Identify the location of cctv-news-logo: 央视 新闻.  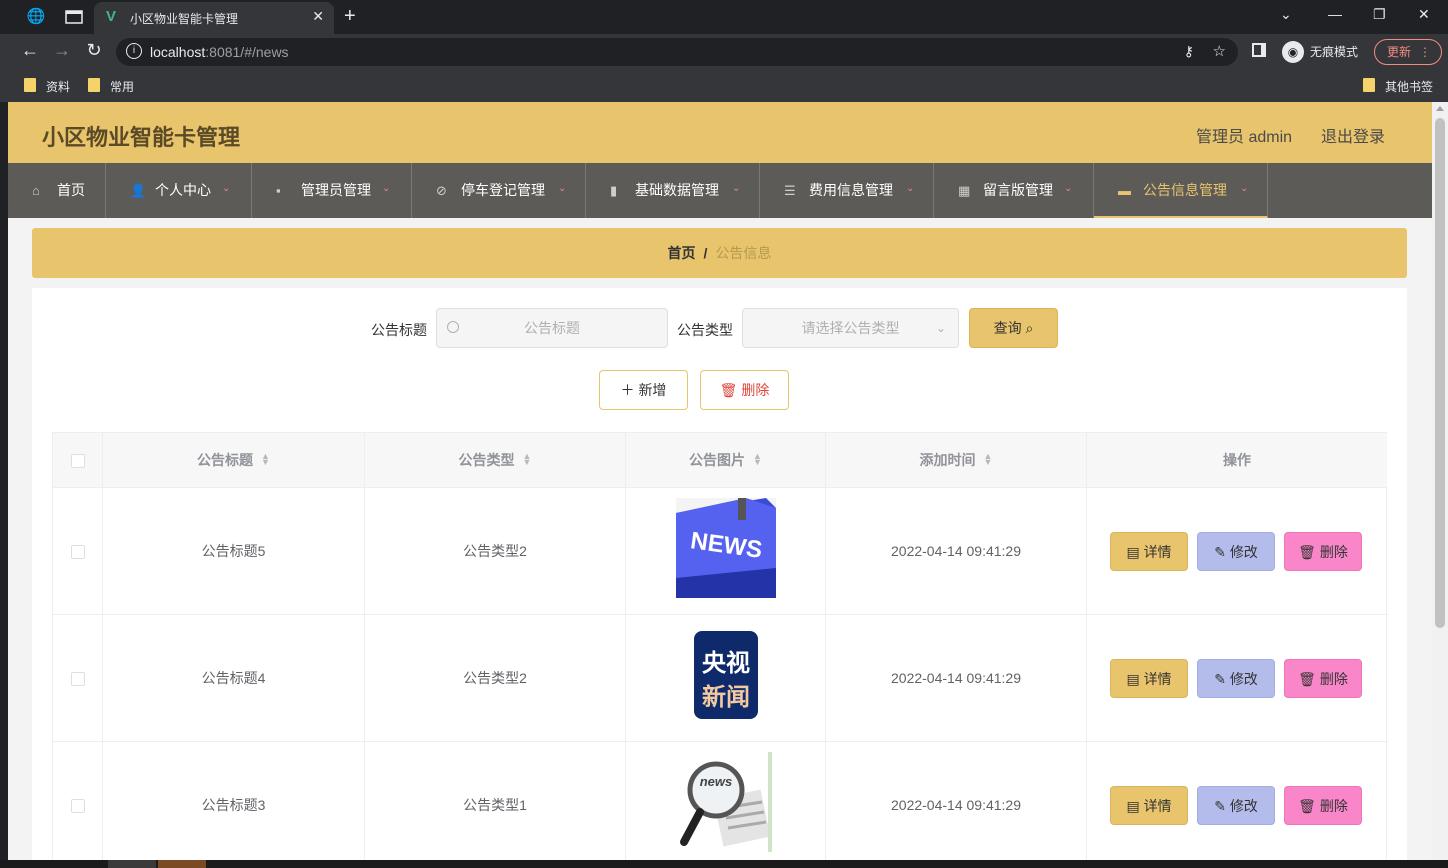
(726, 675).